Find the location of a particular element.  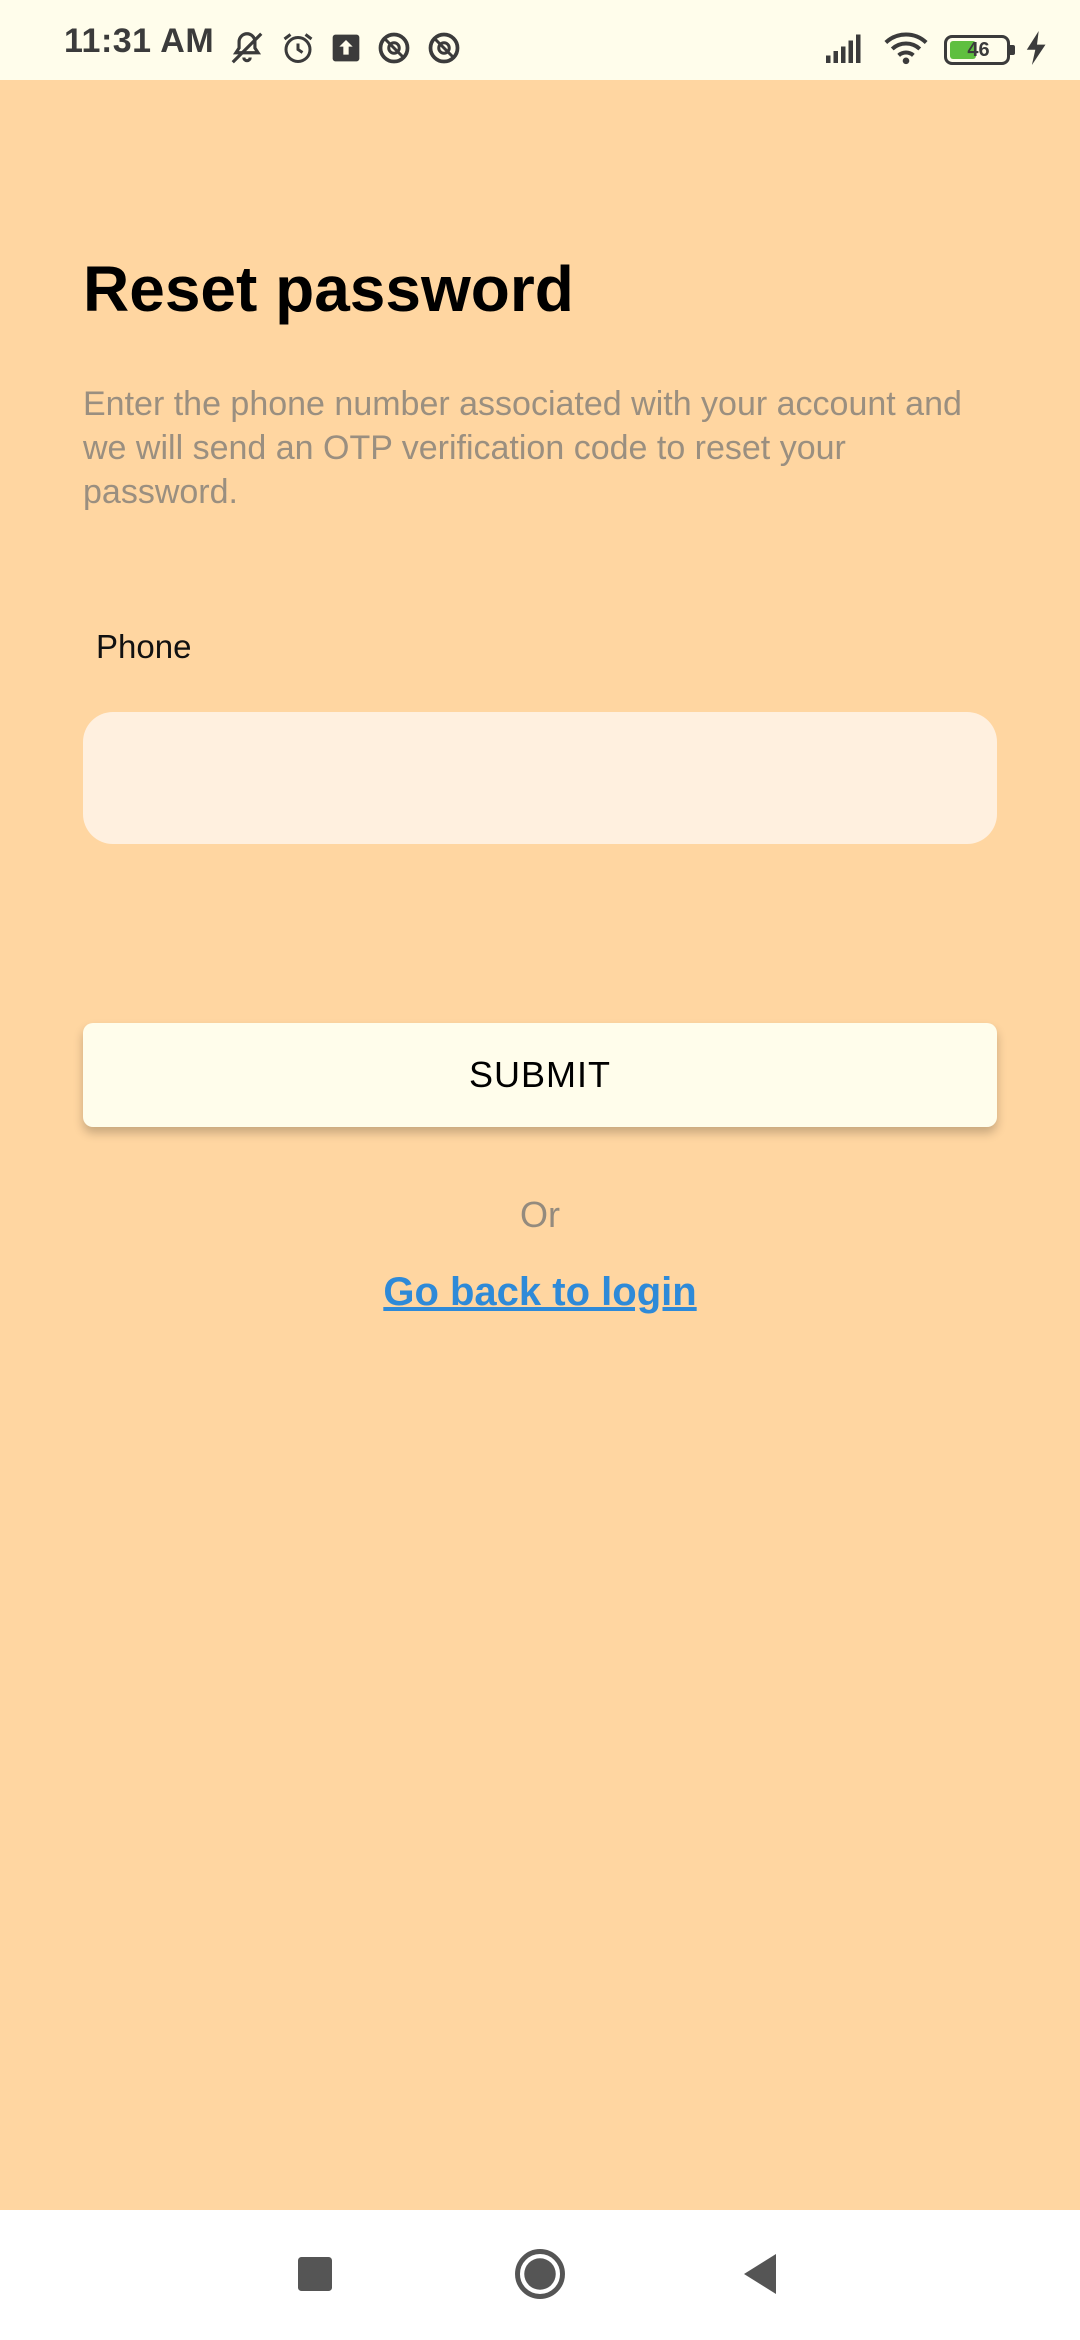

status-icons-left is located at coordinates (345, 50).